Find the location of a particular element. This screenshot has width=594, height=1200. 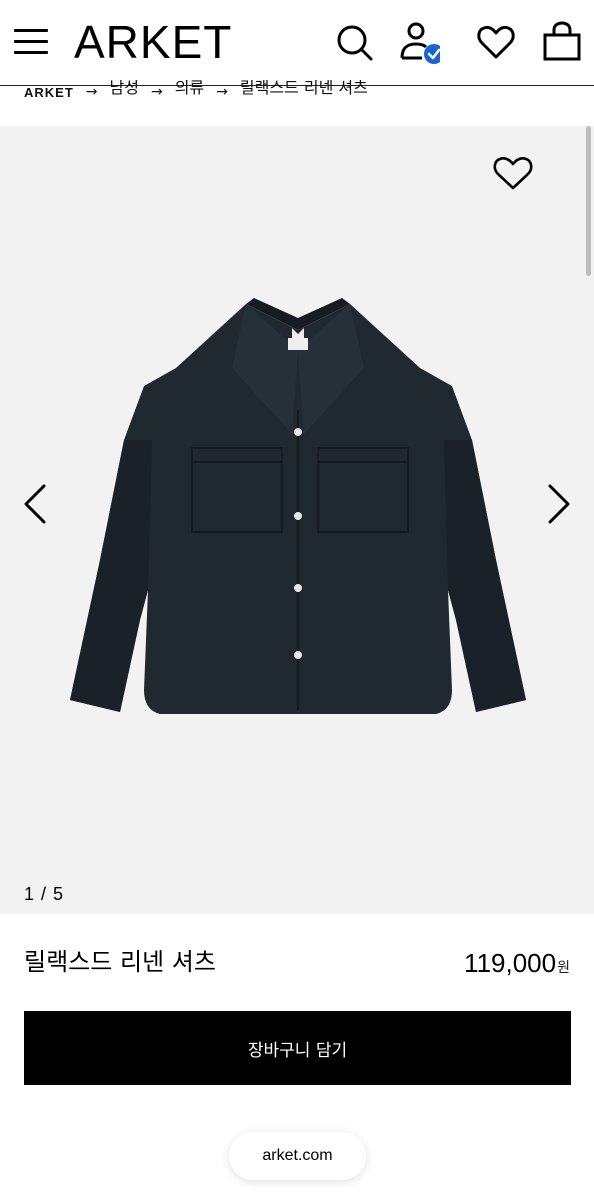

search-icon is located at coordinates (354, 42).